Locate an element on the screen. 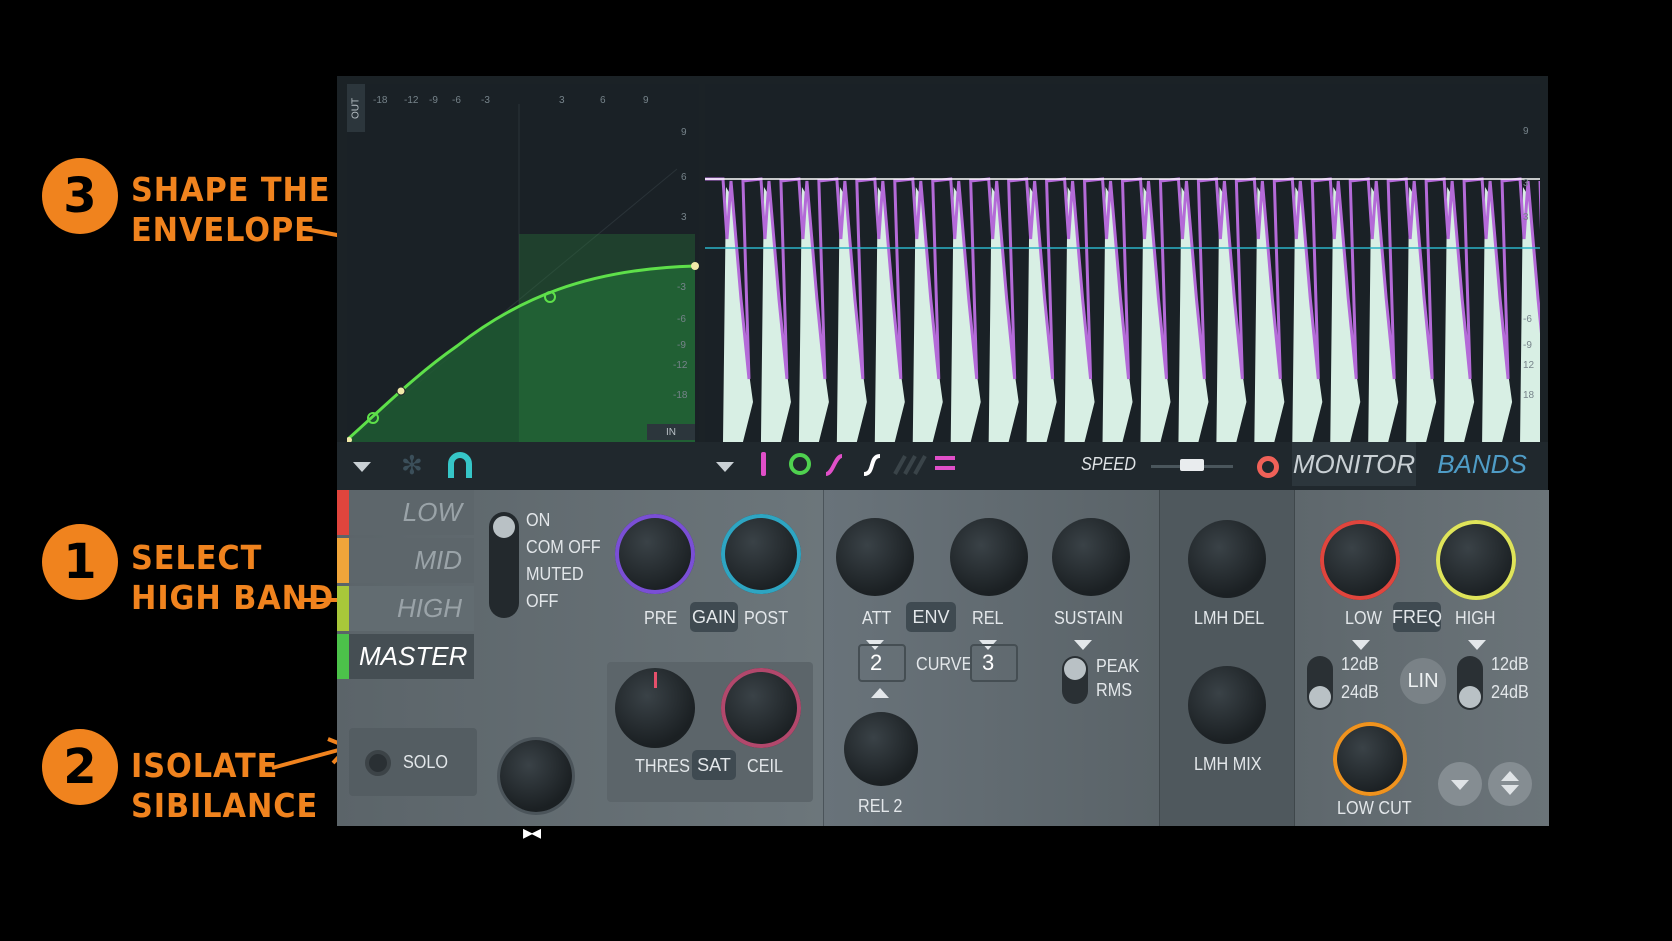  curve-right-stepper: 3 is located at coordinates (994, 663).